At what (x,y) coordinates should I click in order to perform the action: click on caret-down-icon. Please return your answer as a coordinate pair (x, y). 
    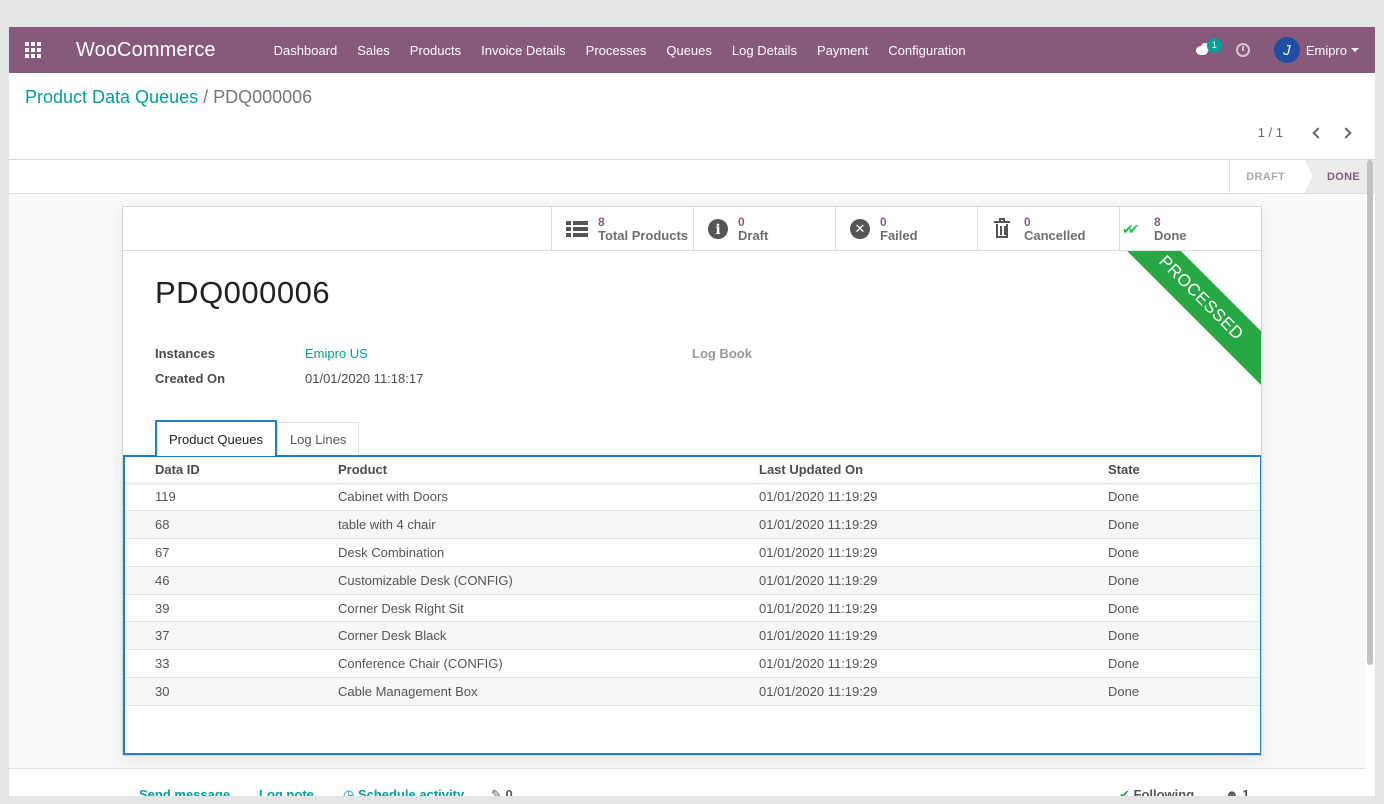
    Looking at the image, I should click on (1355, 50).